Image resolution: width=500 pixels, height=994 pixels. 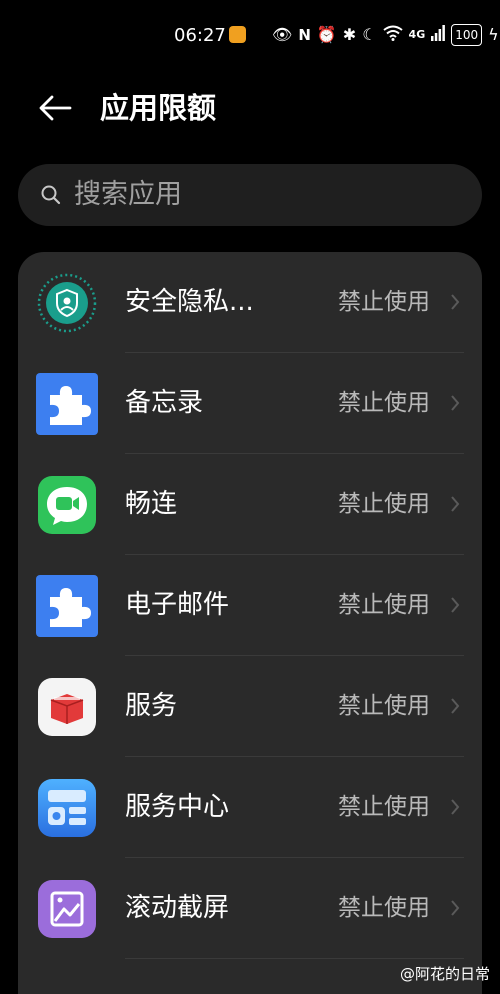 I want to click on app-name: 服务中心, so click(x=177, y=807).